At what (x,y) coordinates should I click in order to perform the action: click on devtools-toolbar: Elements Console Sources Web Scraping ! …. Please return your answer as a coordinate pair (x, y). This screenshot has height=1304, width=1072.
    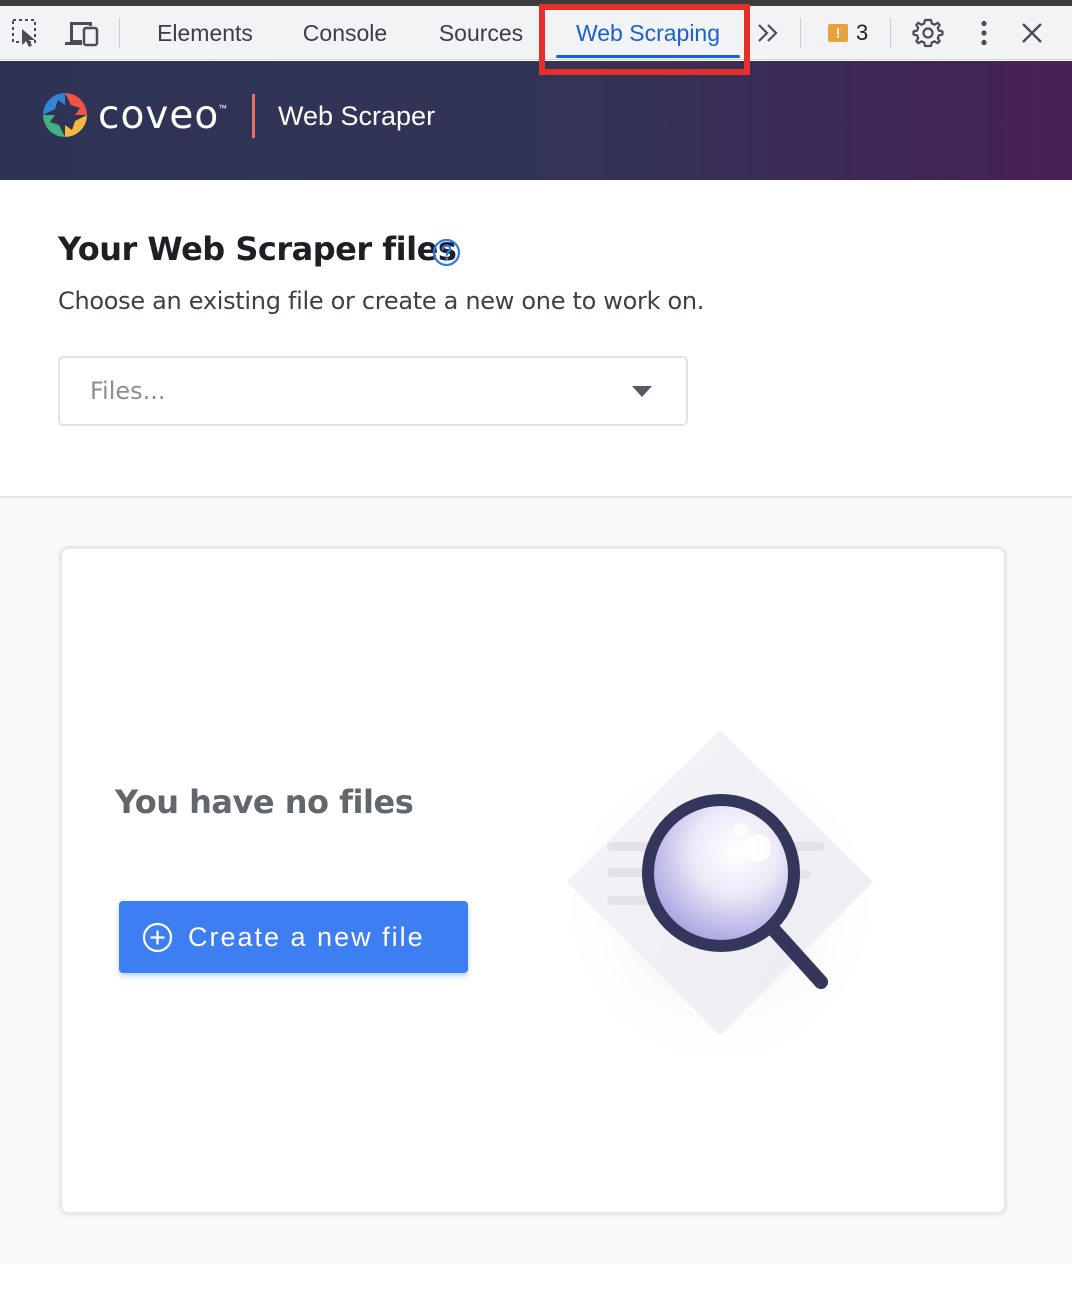
    Looking at the image, I should click on (536, 33).